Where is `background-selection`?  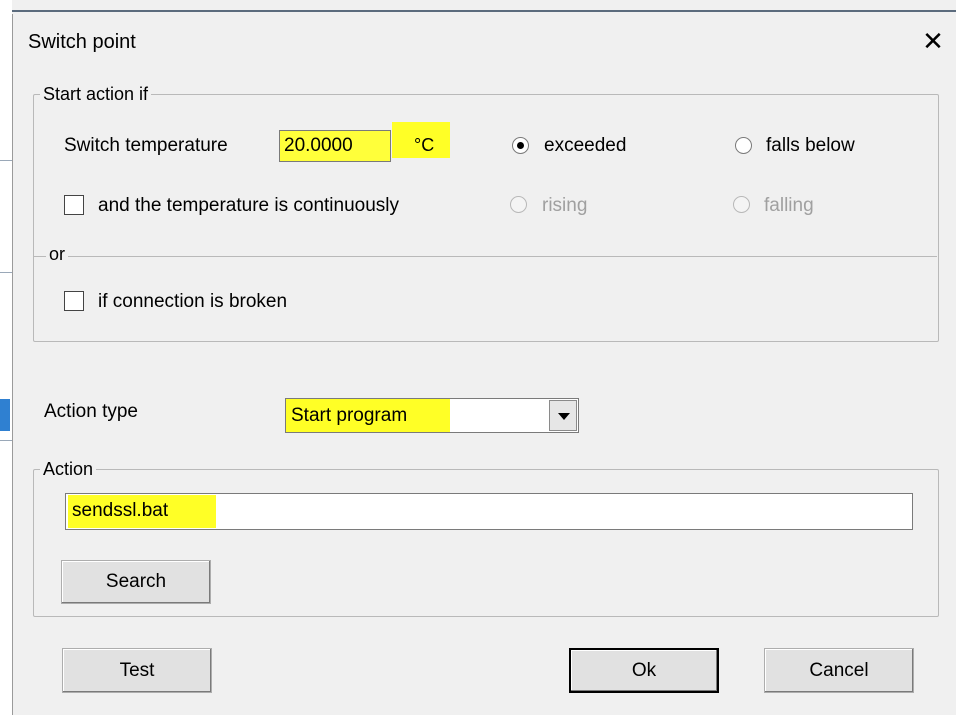 background-selection is located at coordinates (5, 415).